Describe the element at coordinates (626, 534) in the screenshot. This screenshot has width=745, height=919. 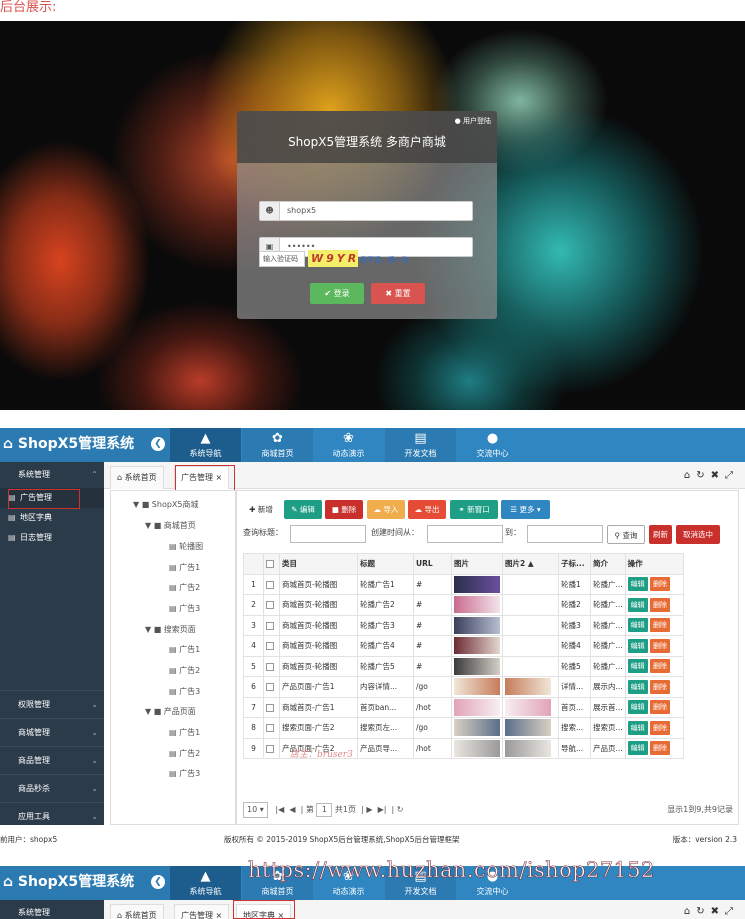
I see `query-button: ⚲ 查询` at that location.